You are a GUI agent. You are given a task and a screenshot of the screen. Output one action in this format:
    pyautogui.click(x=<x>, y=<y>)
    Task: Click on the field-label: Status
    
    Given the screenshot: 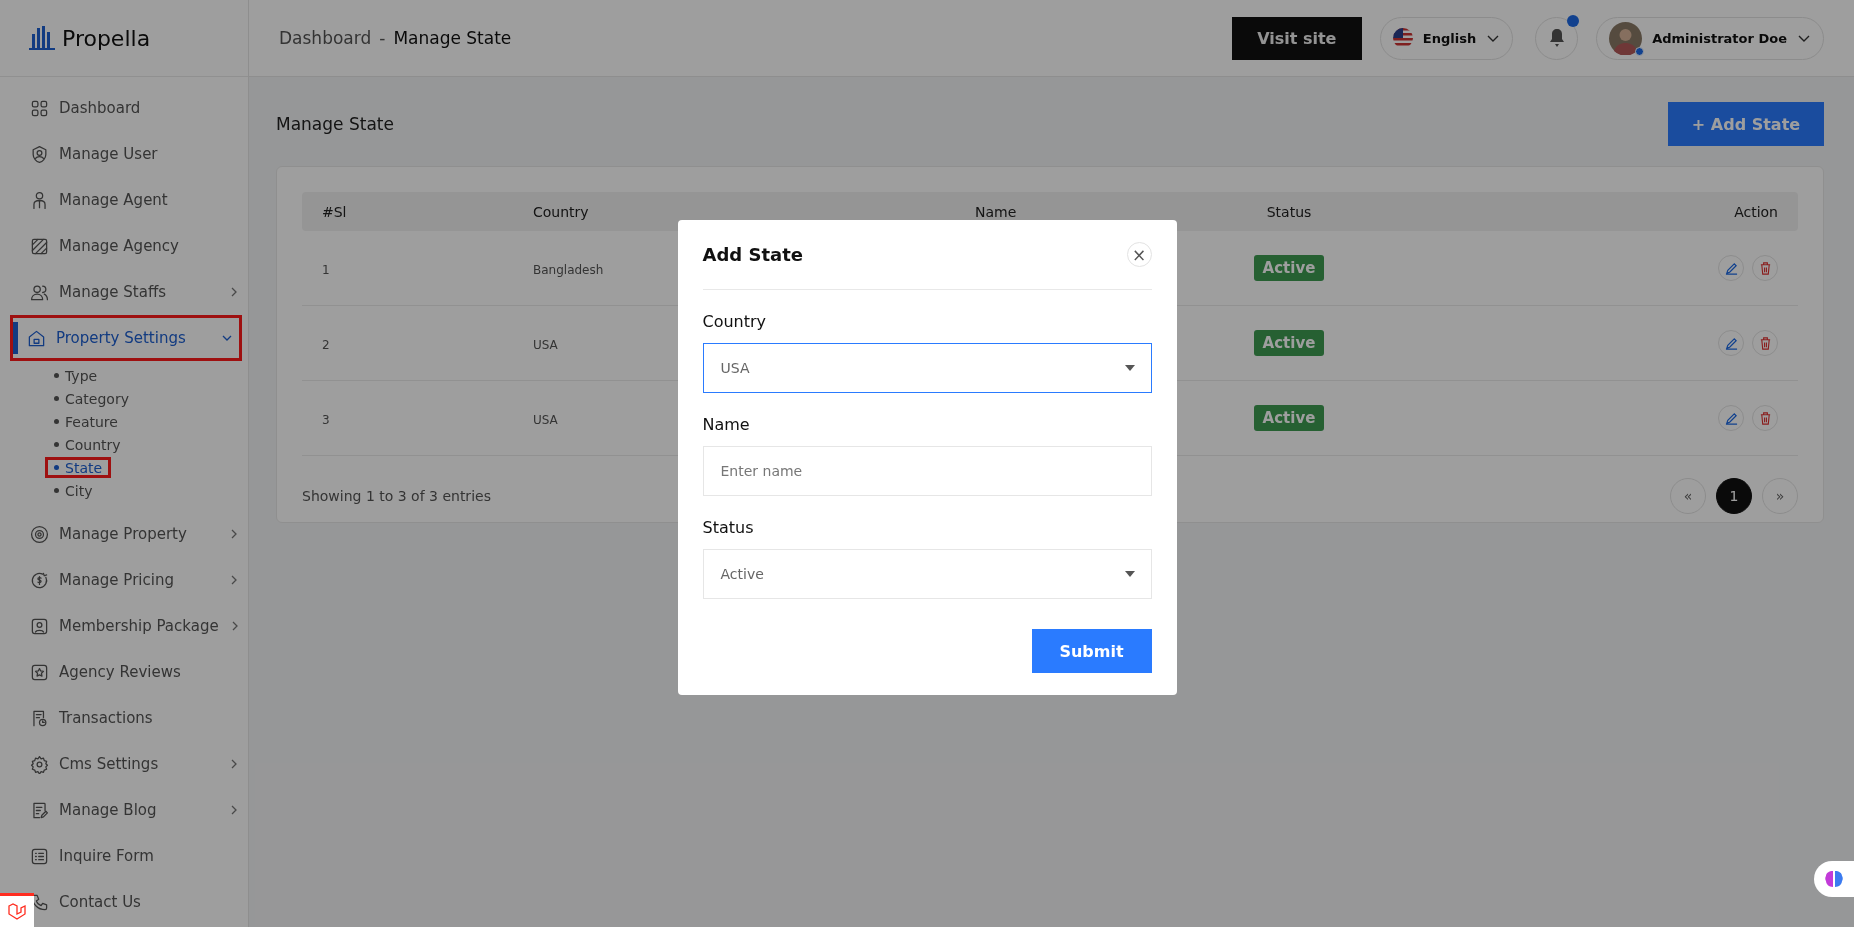 What is the action you would take?
    pyautogui.click(x=728, y=527)
    